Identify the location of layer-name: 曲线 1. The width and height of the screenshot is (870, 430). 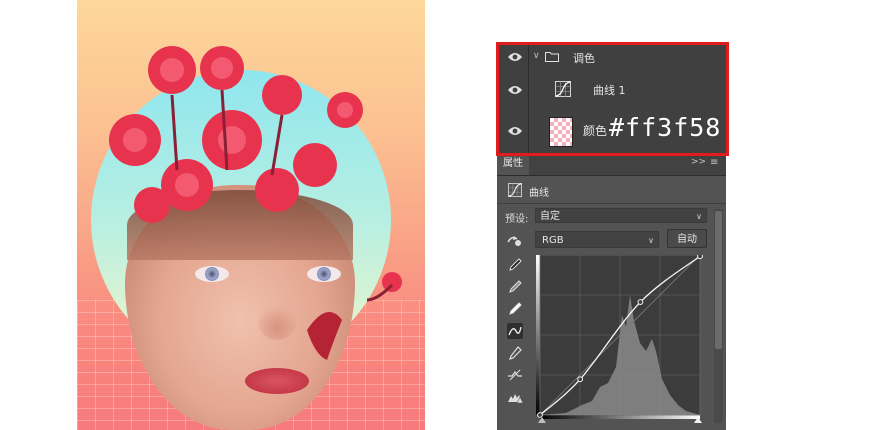
(609, 90).